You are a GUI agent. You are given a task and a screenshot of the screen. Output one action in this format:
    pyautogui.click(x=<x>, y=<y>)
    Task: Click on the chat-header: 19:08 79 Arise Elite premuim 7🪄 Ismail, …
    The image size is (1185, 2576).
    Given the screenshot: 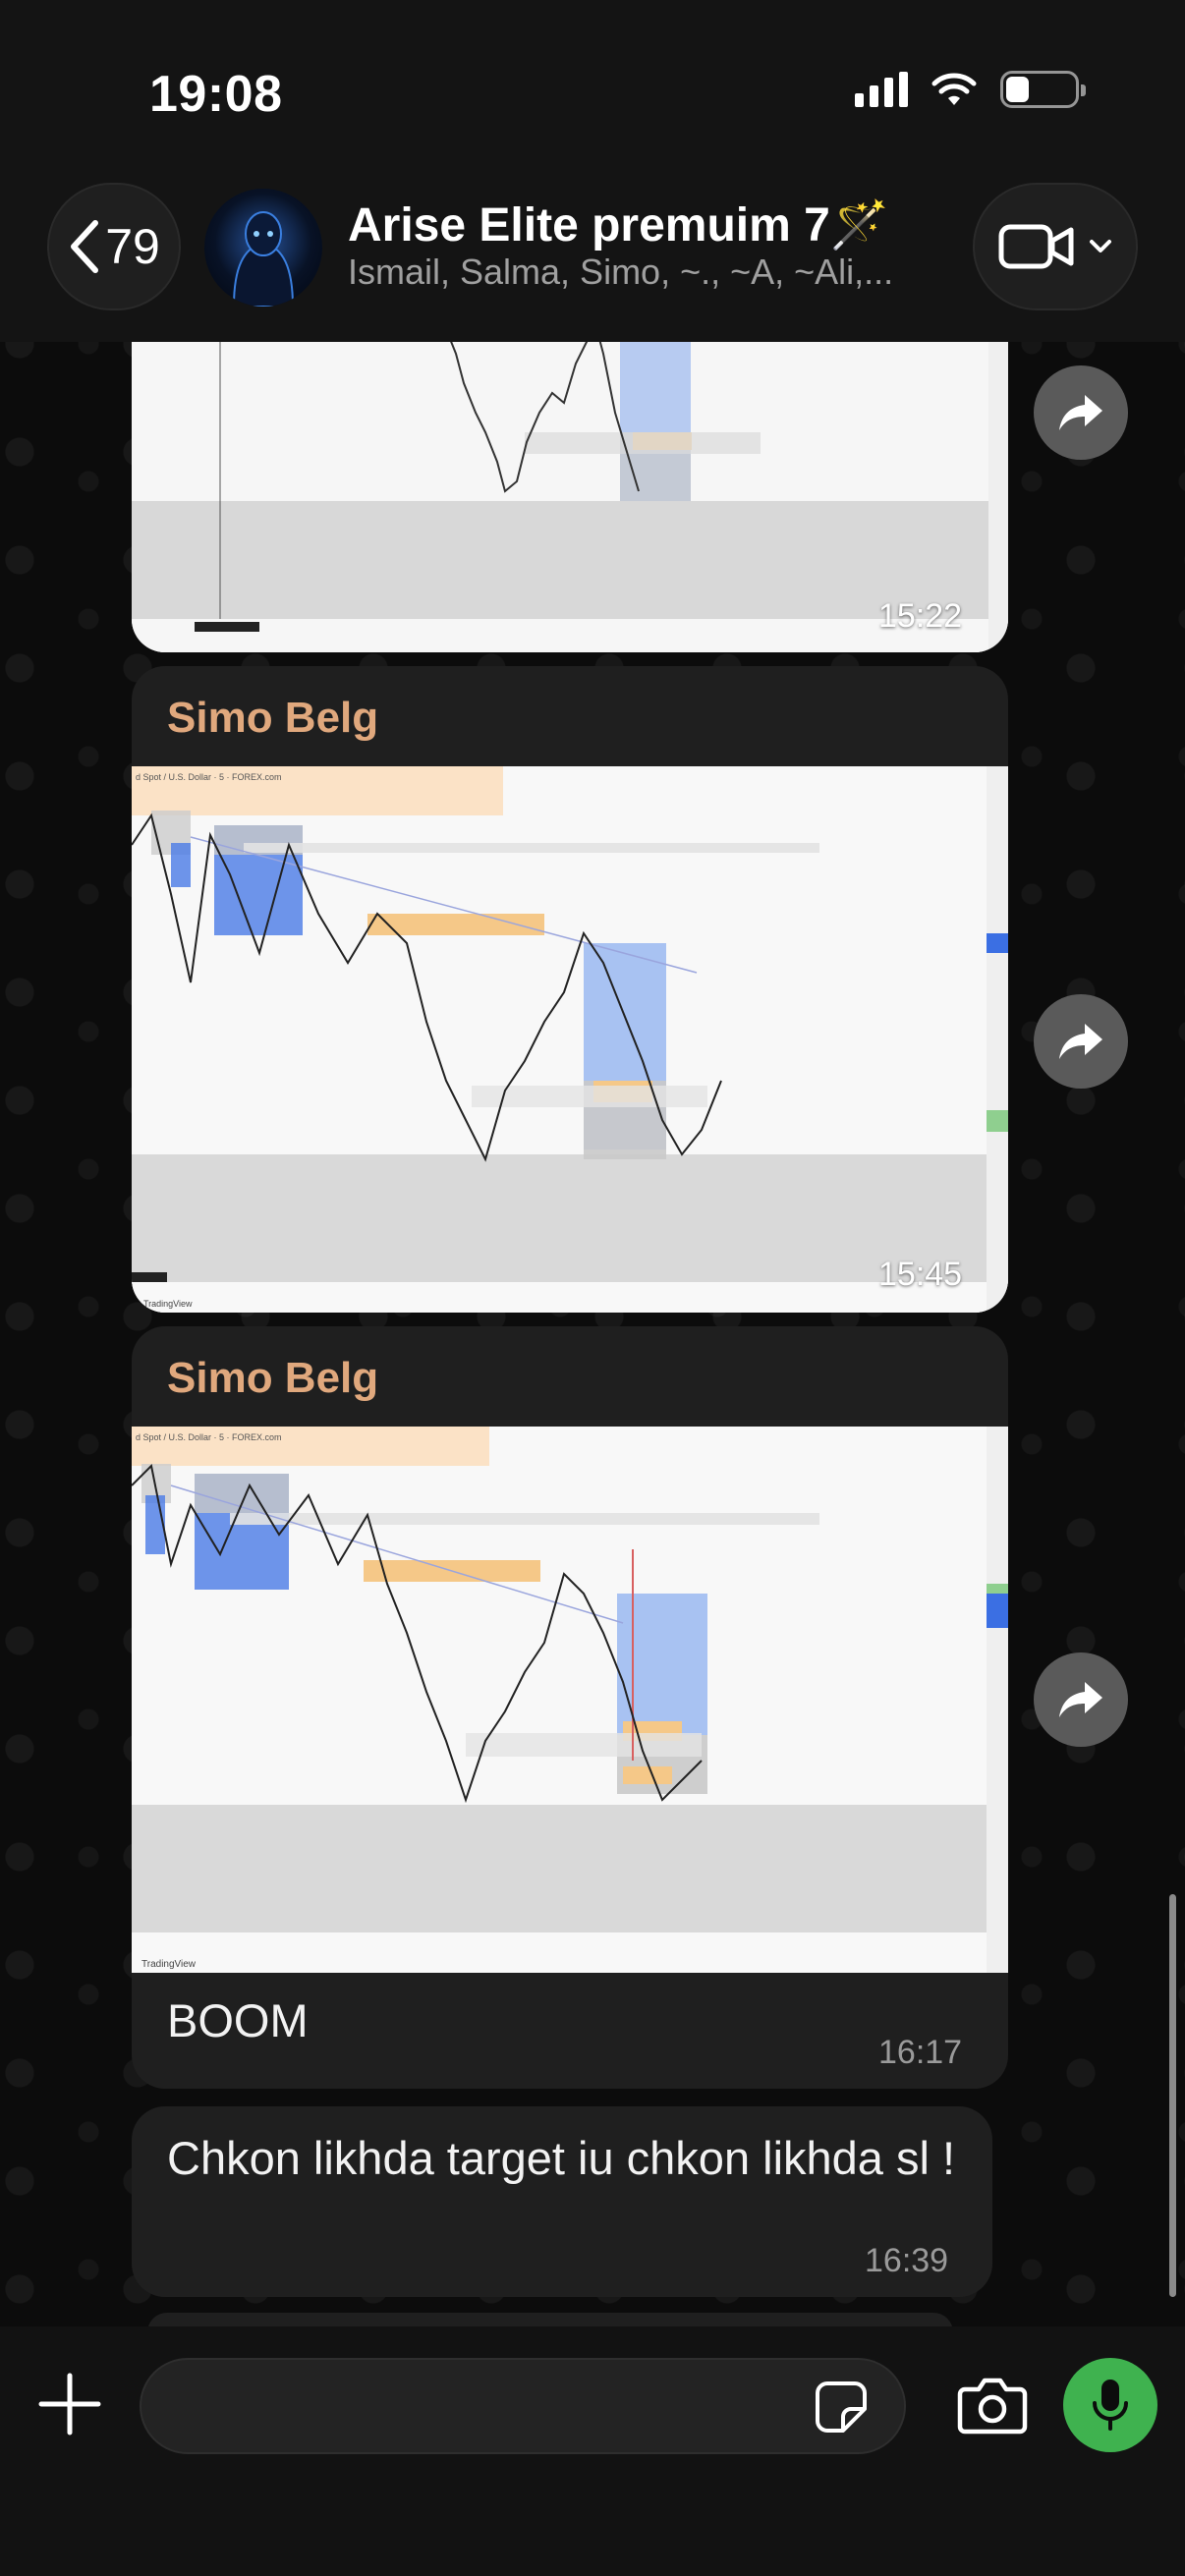 What is the action you would take?
    pyautogui.click(x=592, y=171)
    